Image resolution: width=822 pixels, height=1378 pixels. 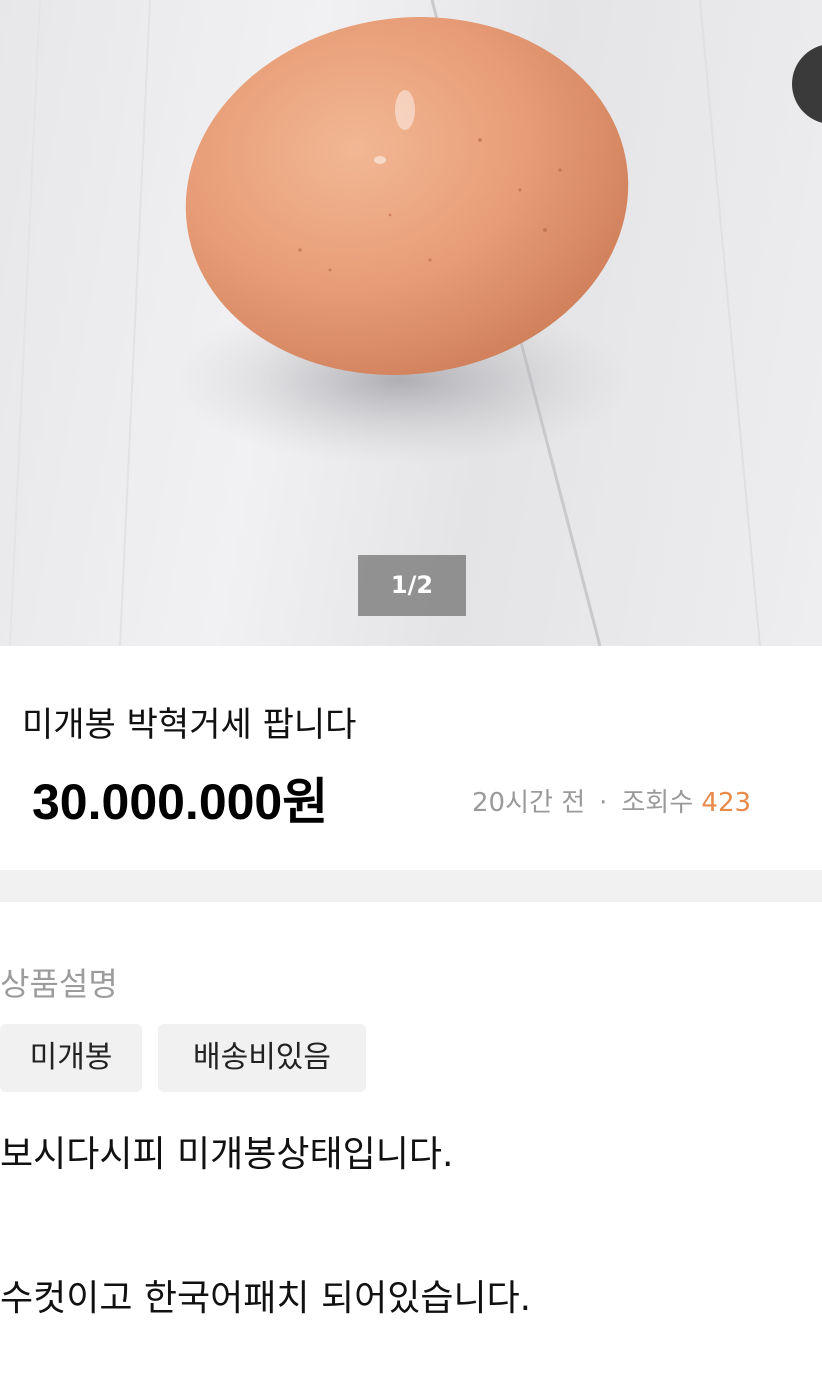 What do you see at coordinates (529, 803) in the screenshot?
I see `posted-time: 20시간 전` at bounding box center [529, 803].